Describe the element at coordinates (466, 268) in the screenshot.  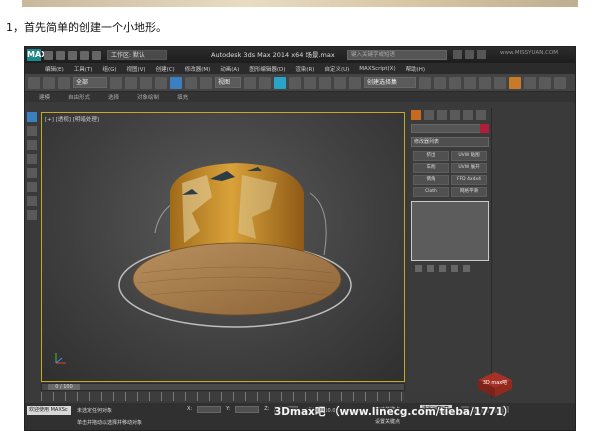
I see `configure-sets-icon` at that location.